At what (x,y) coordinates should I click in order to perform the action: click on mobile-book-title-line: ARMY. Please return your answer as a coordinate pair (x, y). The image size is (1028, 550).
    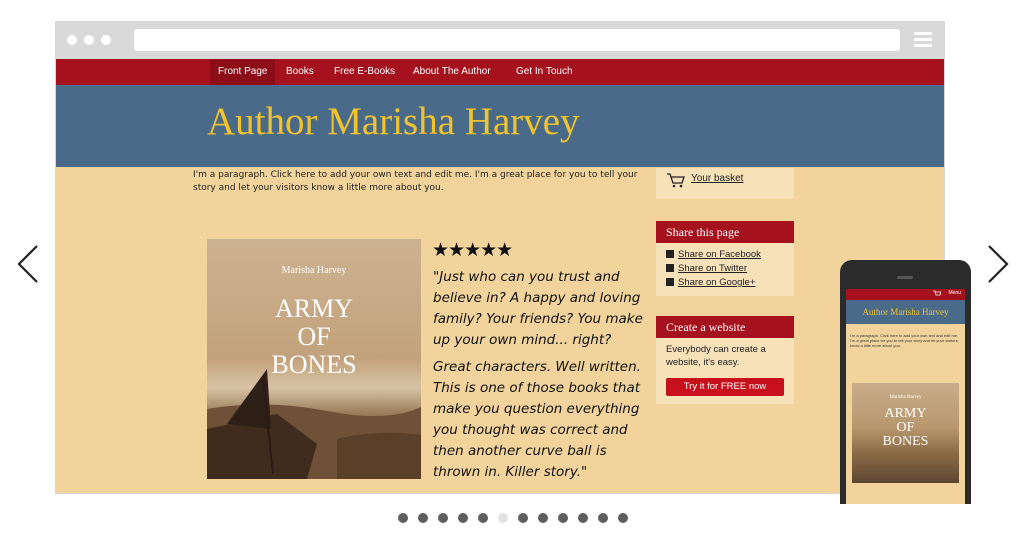
    Looking at the image, I should click on (905, 413).